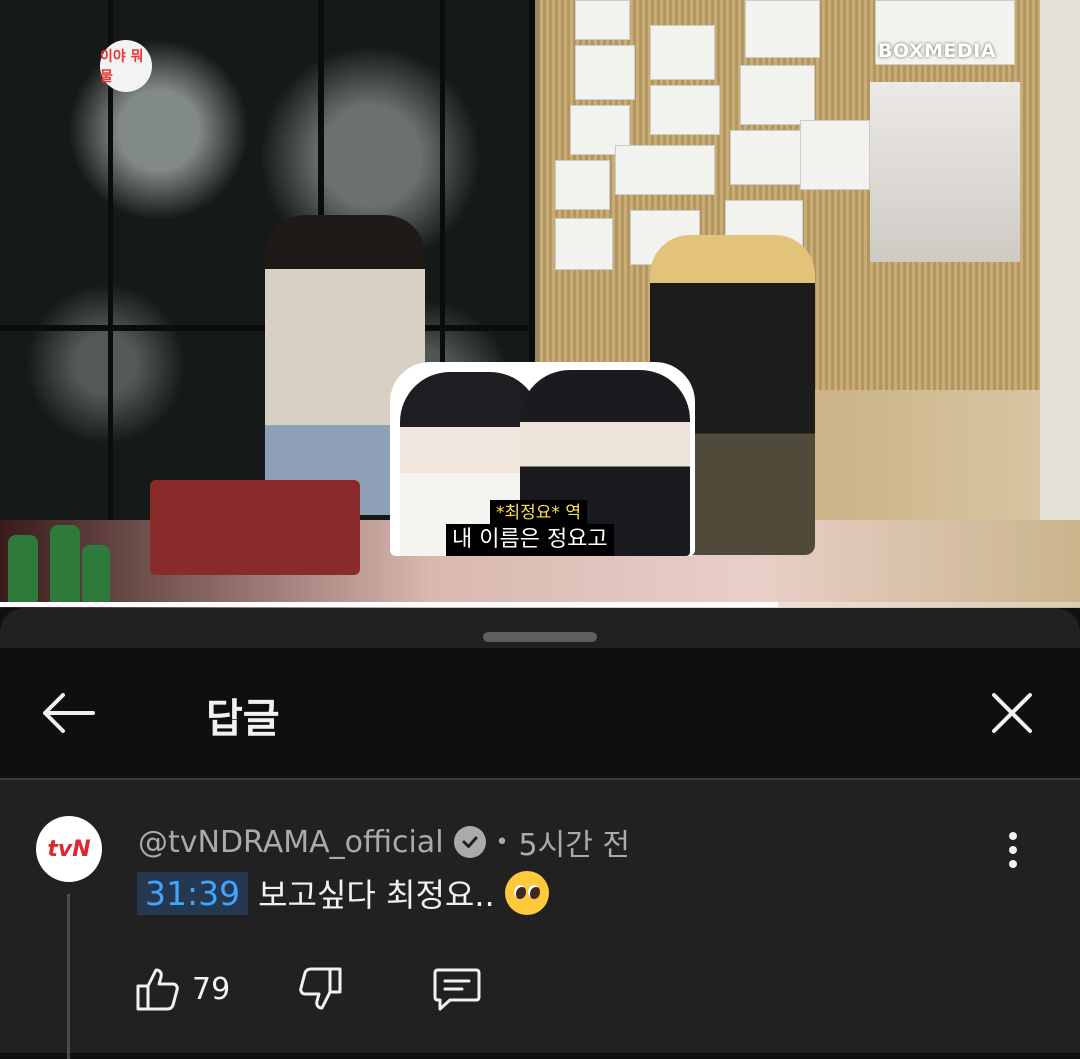  Describe the element at coordinates (193, 893) in the screenshot. I see `timestamp-link: 31:39` at that location.